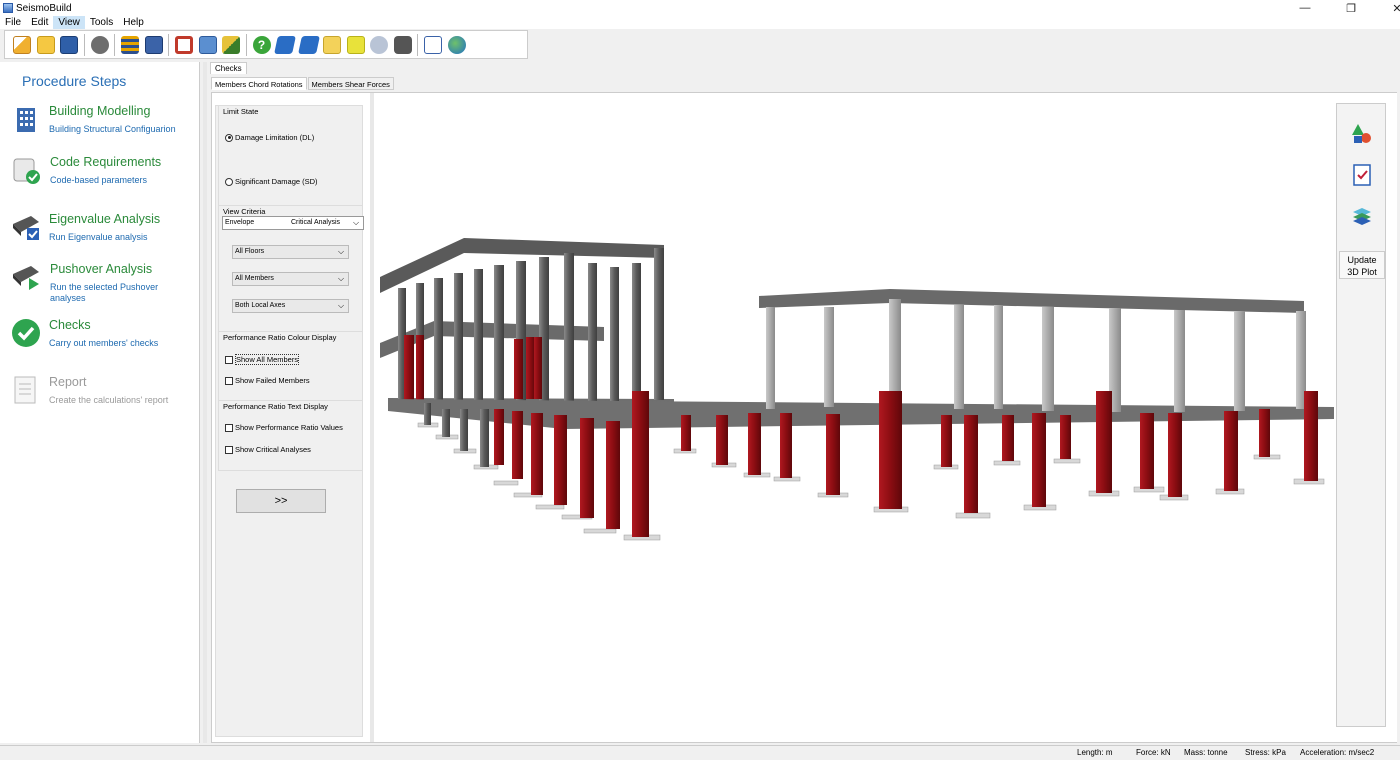  I want to click on edit-icon, so click(433, 45).